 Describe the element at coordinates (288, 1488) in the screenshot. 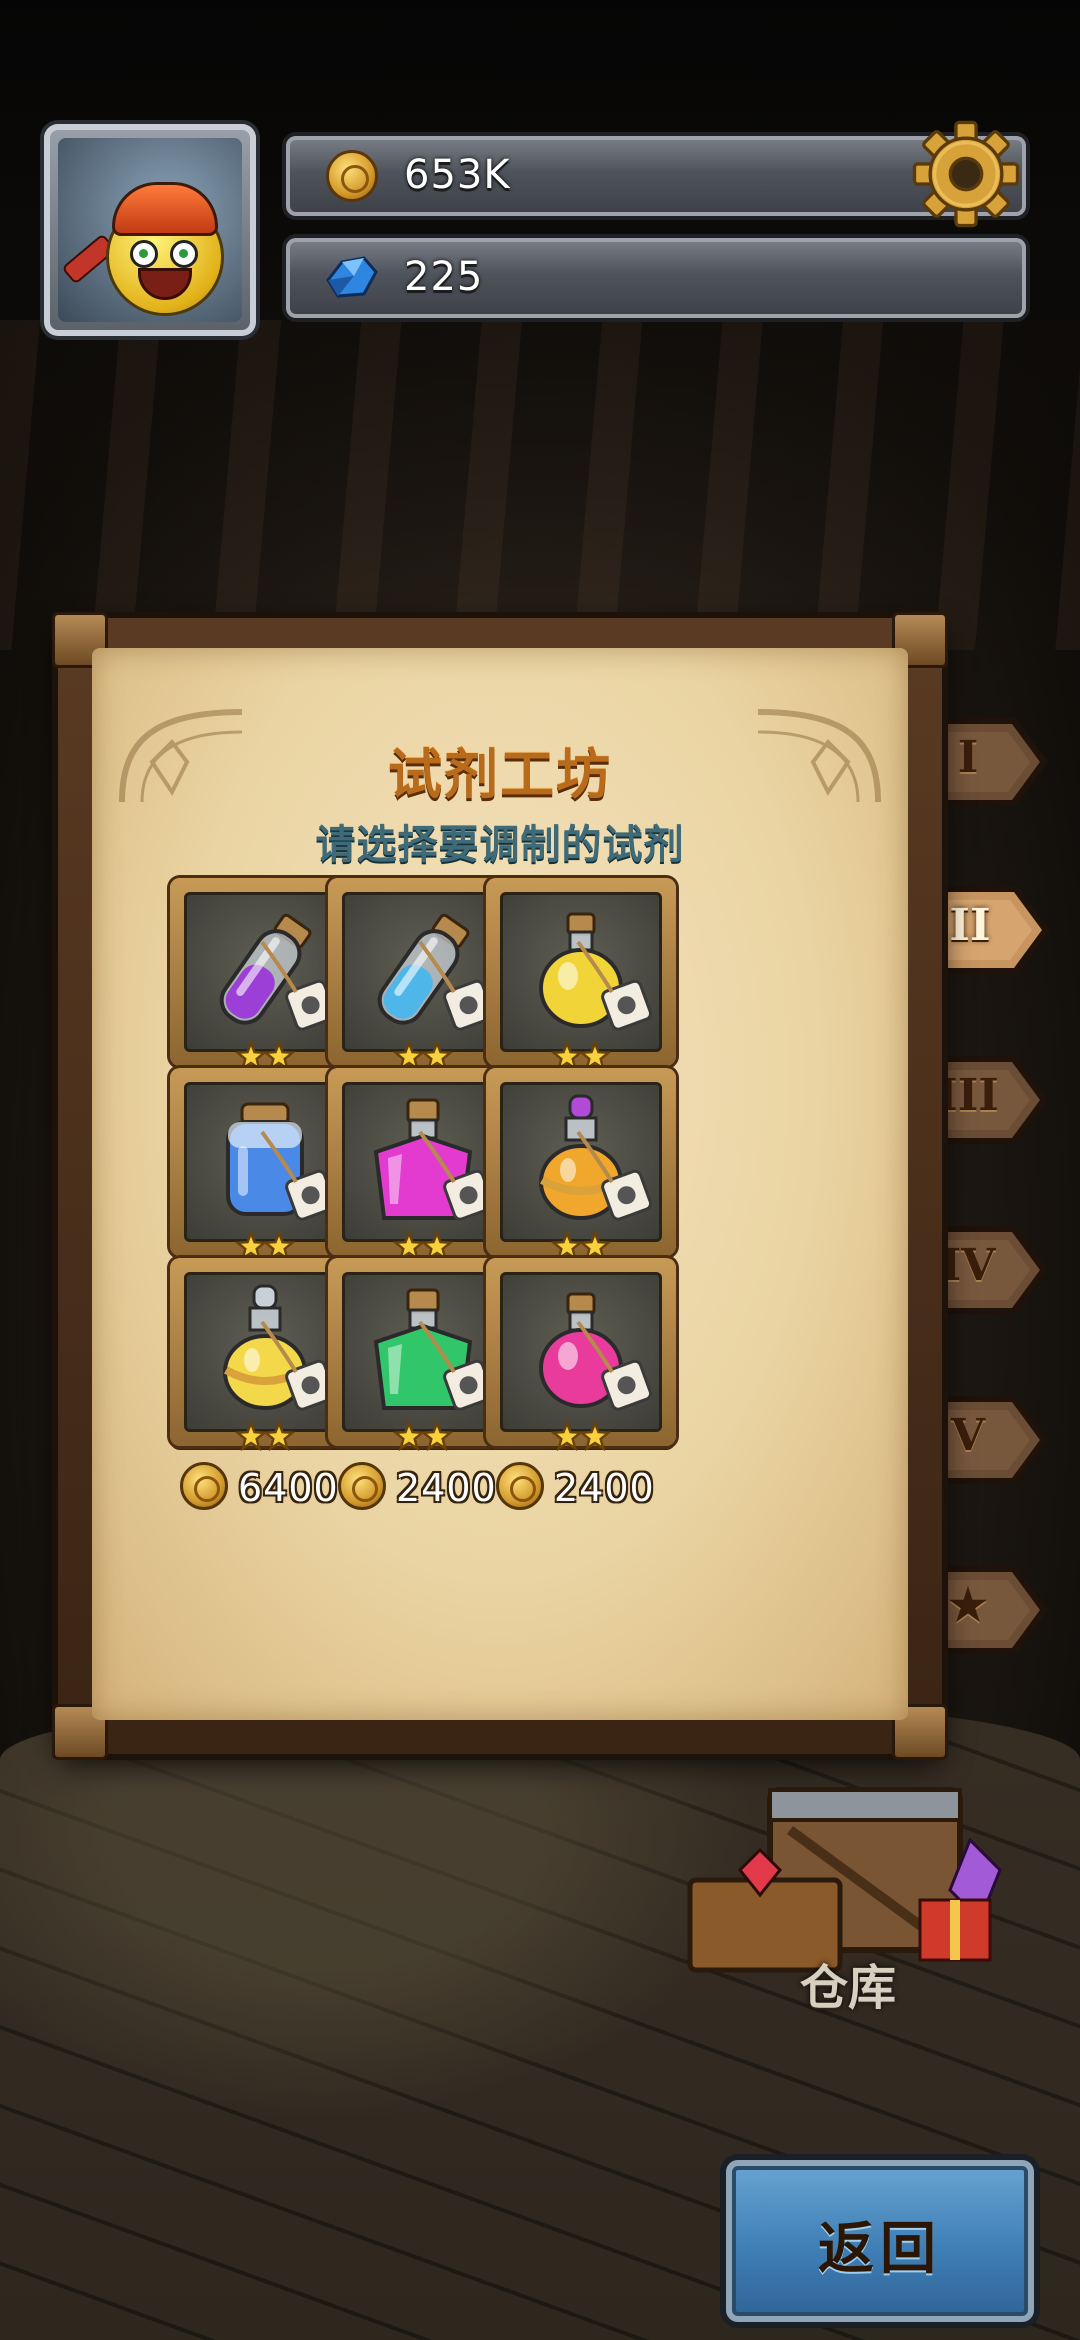

I see `potion-price-value: 6400` at that location.